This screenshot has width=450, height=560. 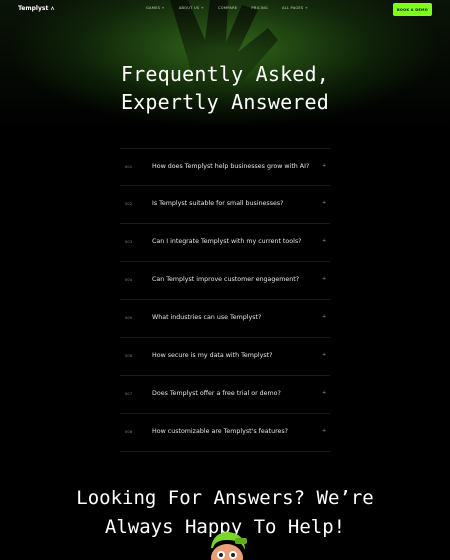 What do you see at coordinates (259, 8) in the screenshot?
I see `nav-link-pricing: PRICING` at bounding box center [259, 8].